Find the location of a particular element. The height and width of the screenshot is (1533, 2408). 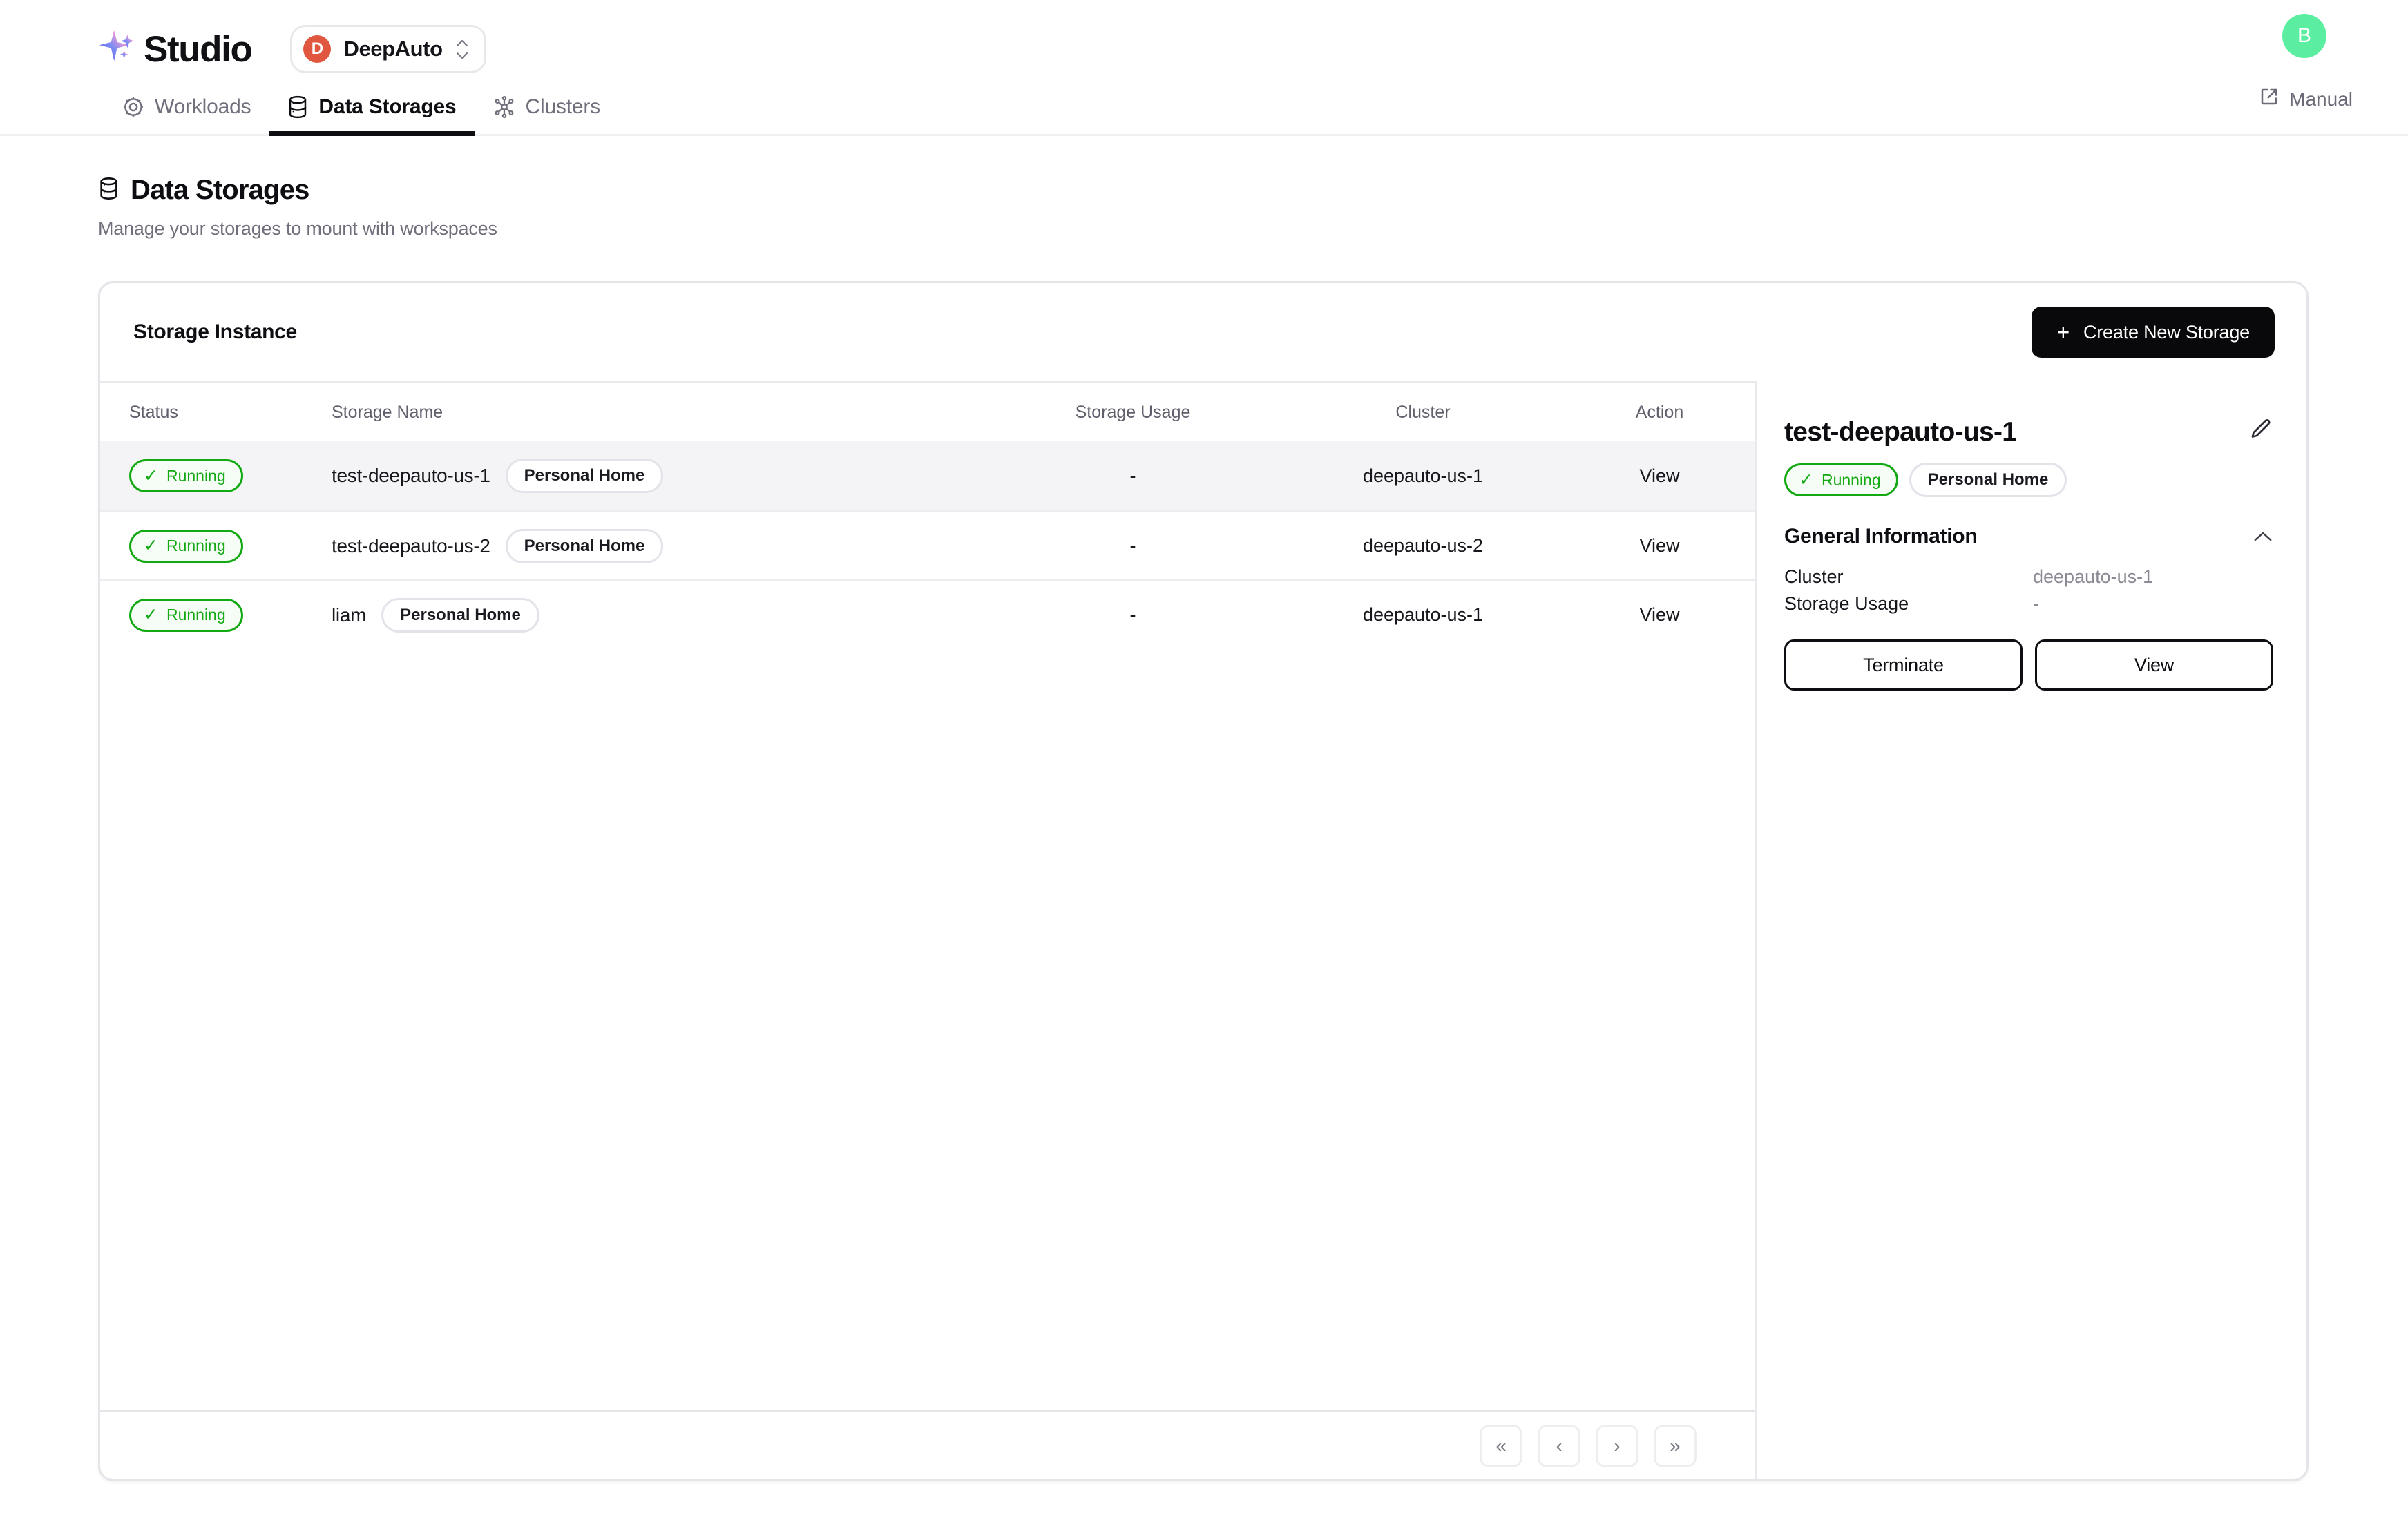

brand-name: Studio is located at coordinates (198, 49).